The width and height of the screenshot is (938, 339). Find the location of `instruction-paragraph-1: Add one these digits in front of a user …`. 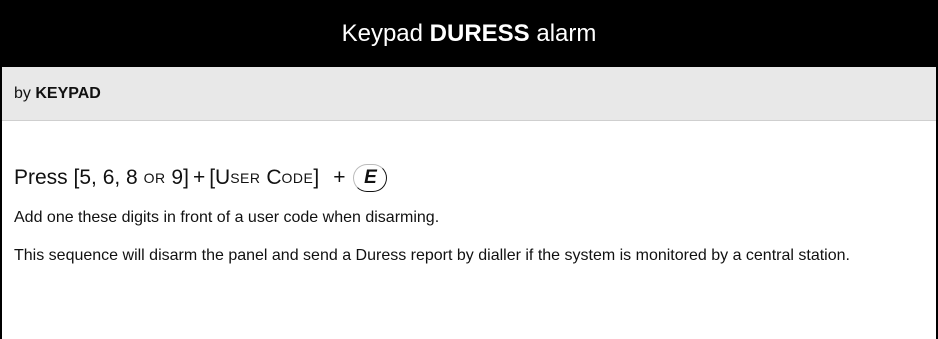

instruction-paragraph-1: Add one these digits in front of a user … is located at coordinates (227, 217).